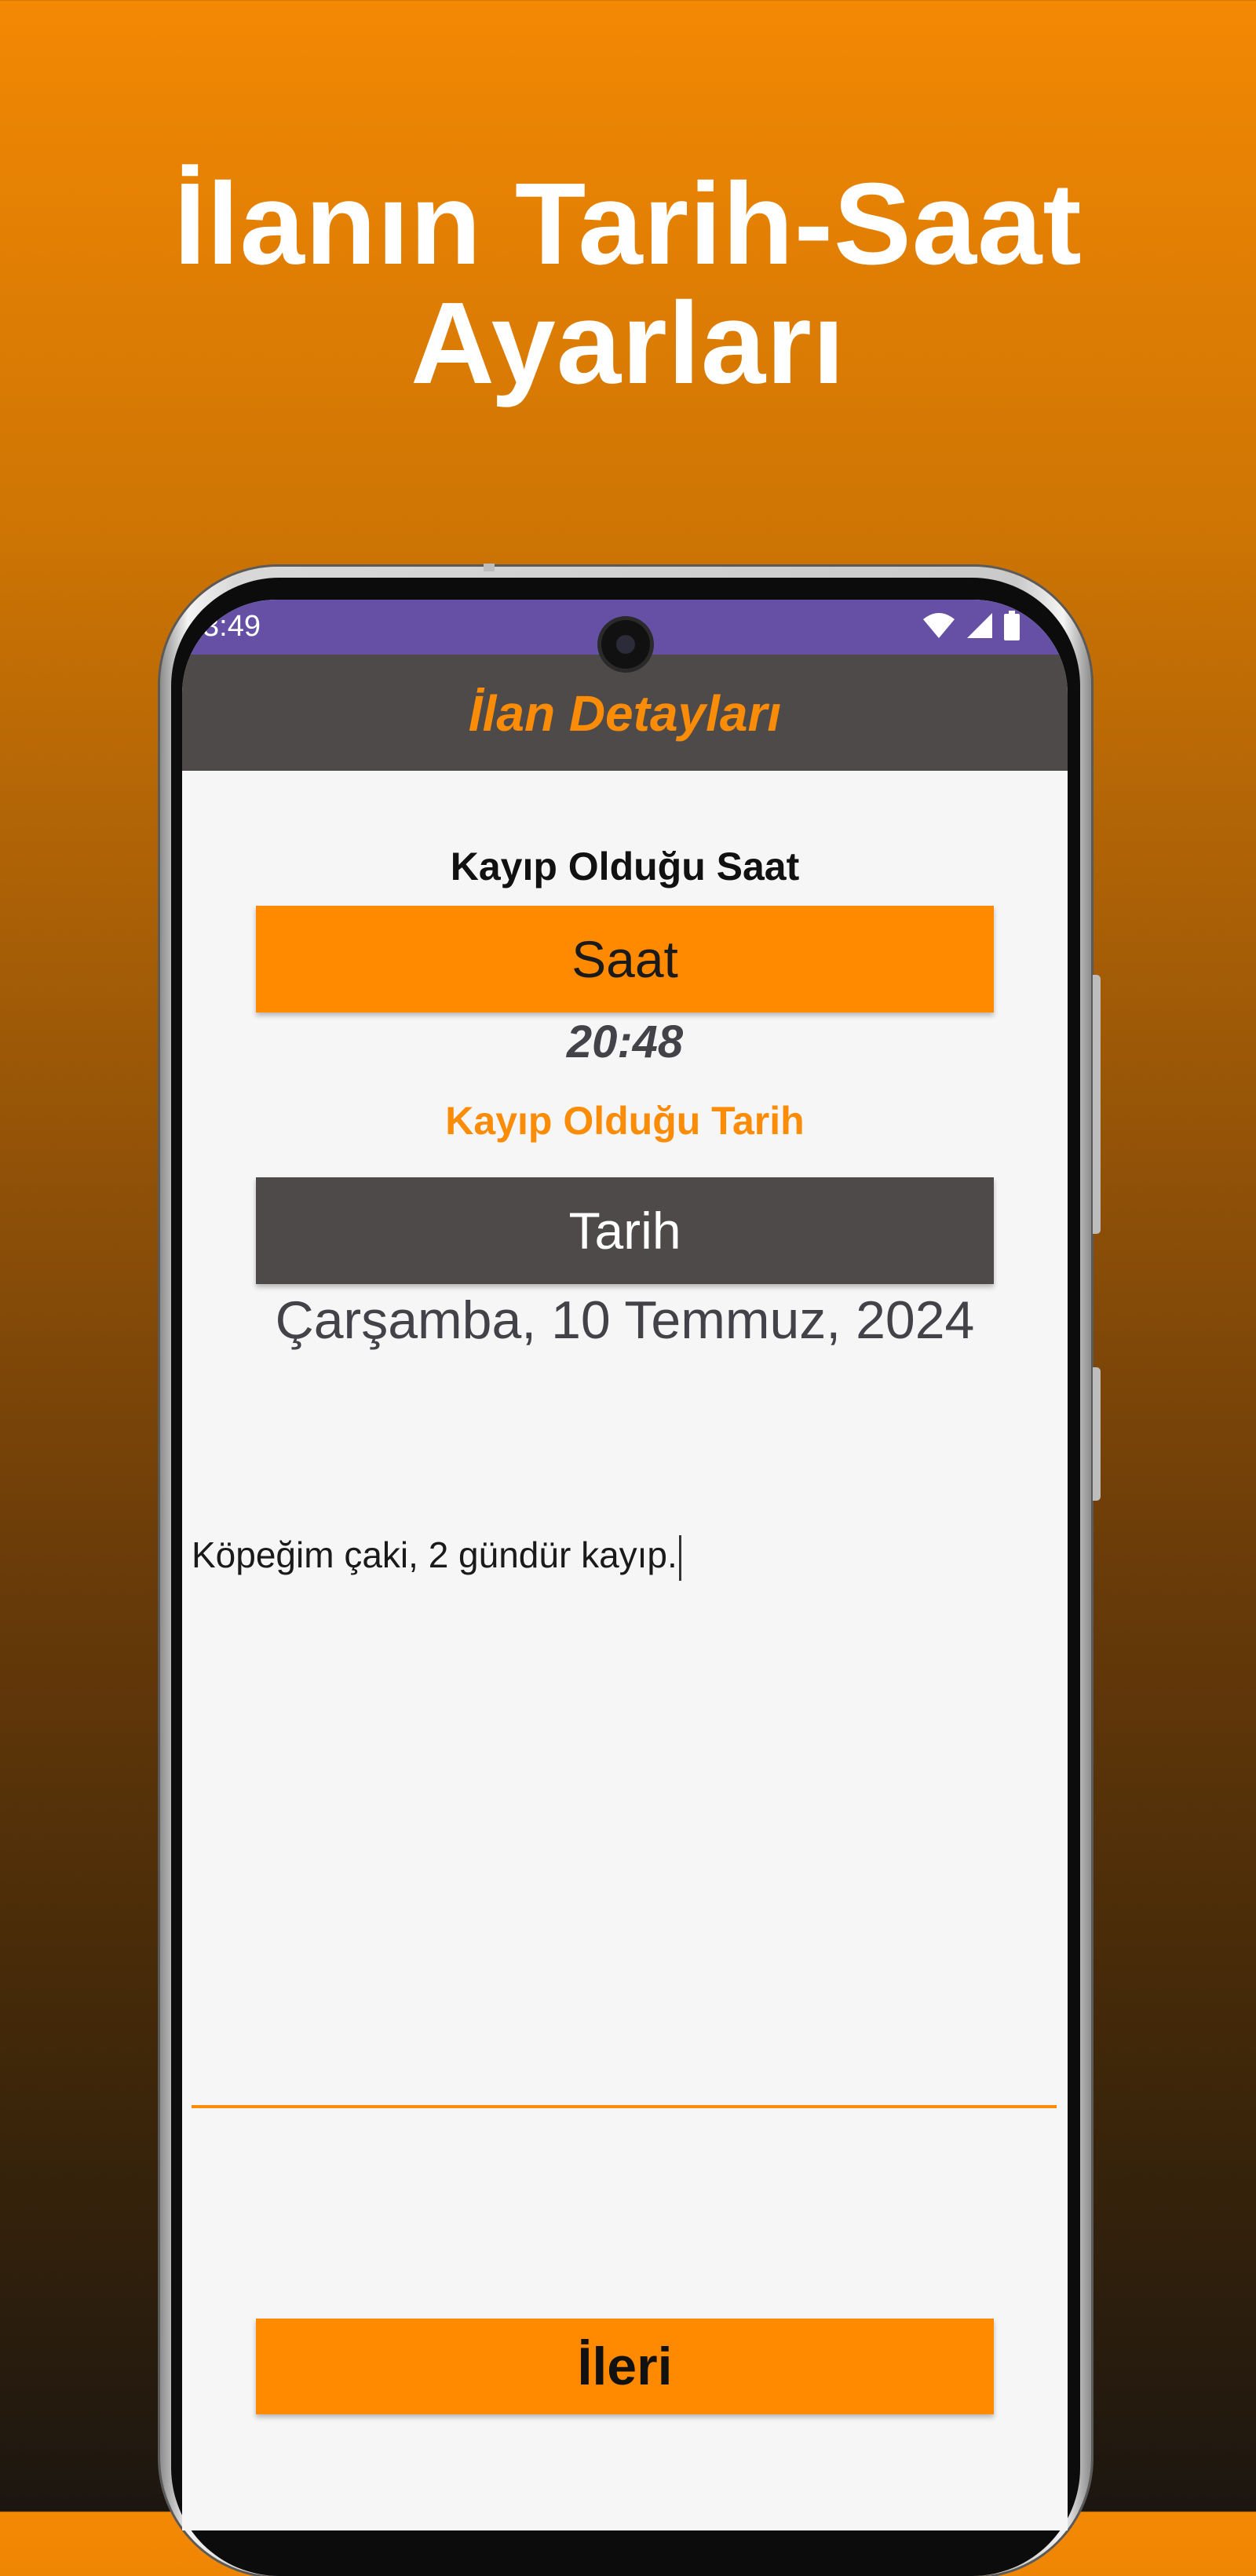 This screenshot has height=2576, width=1256. I want to click on selected-time-value: 20:48, so click(625, 1041).